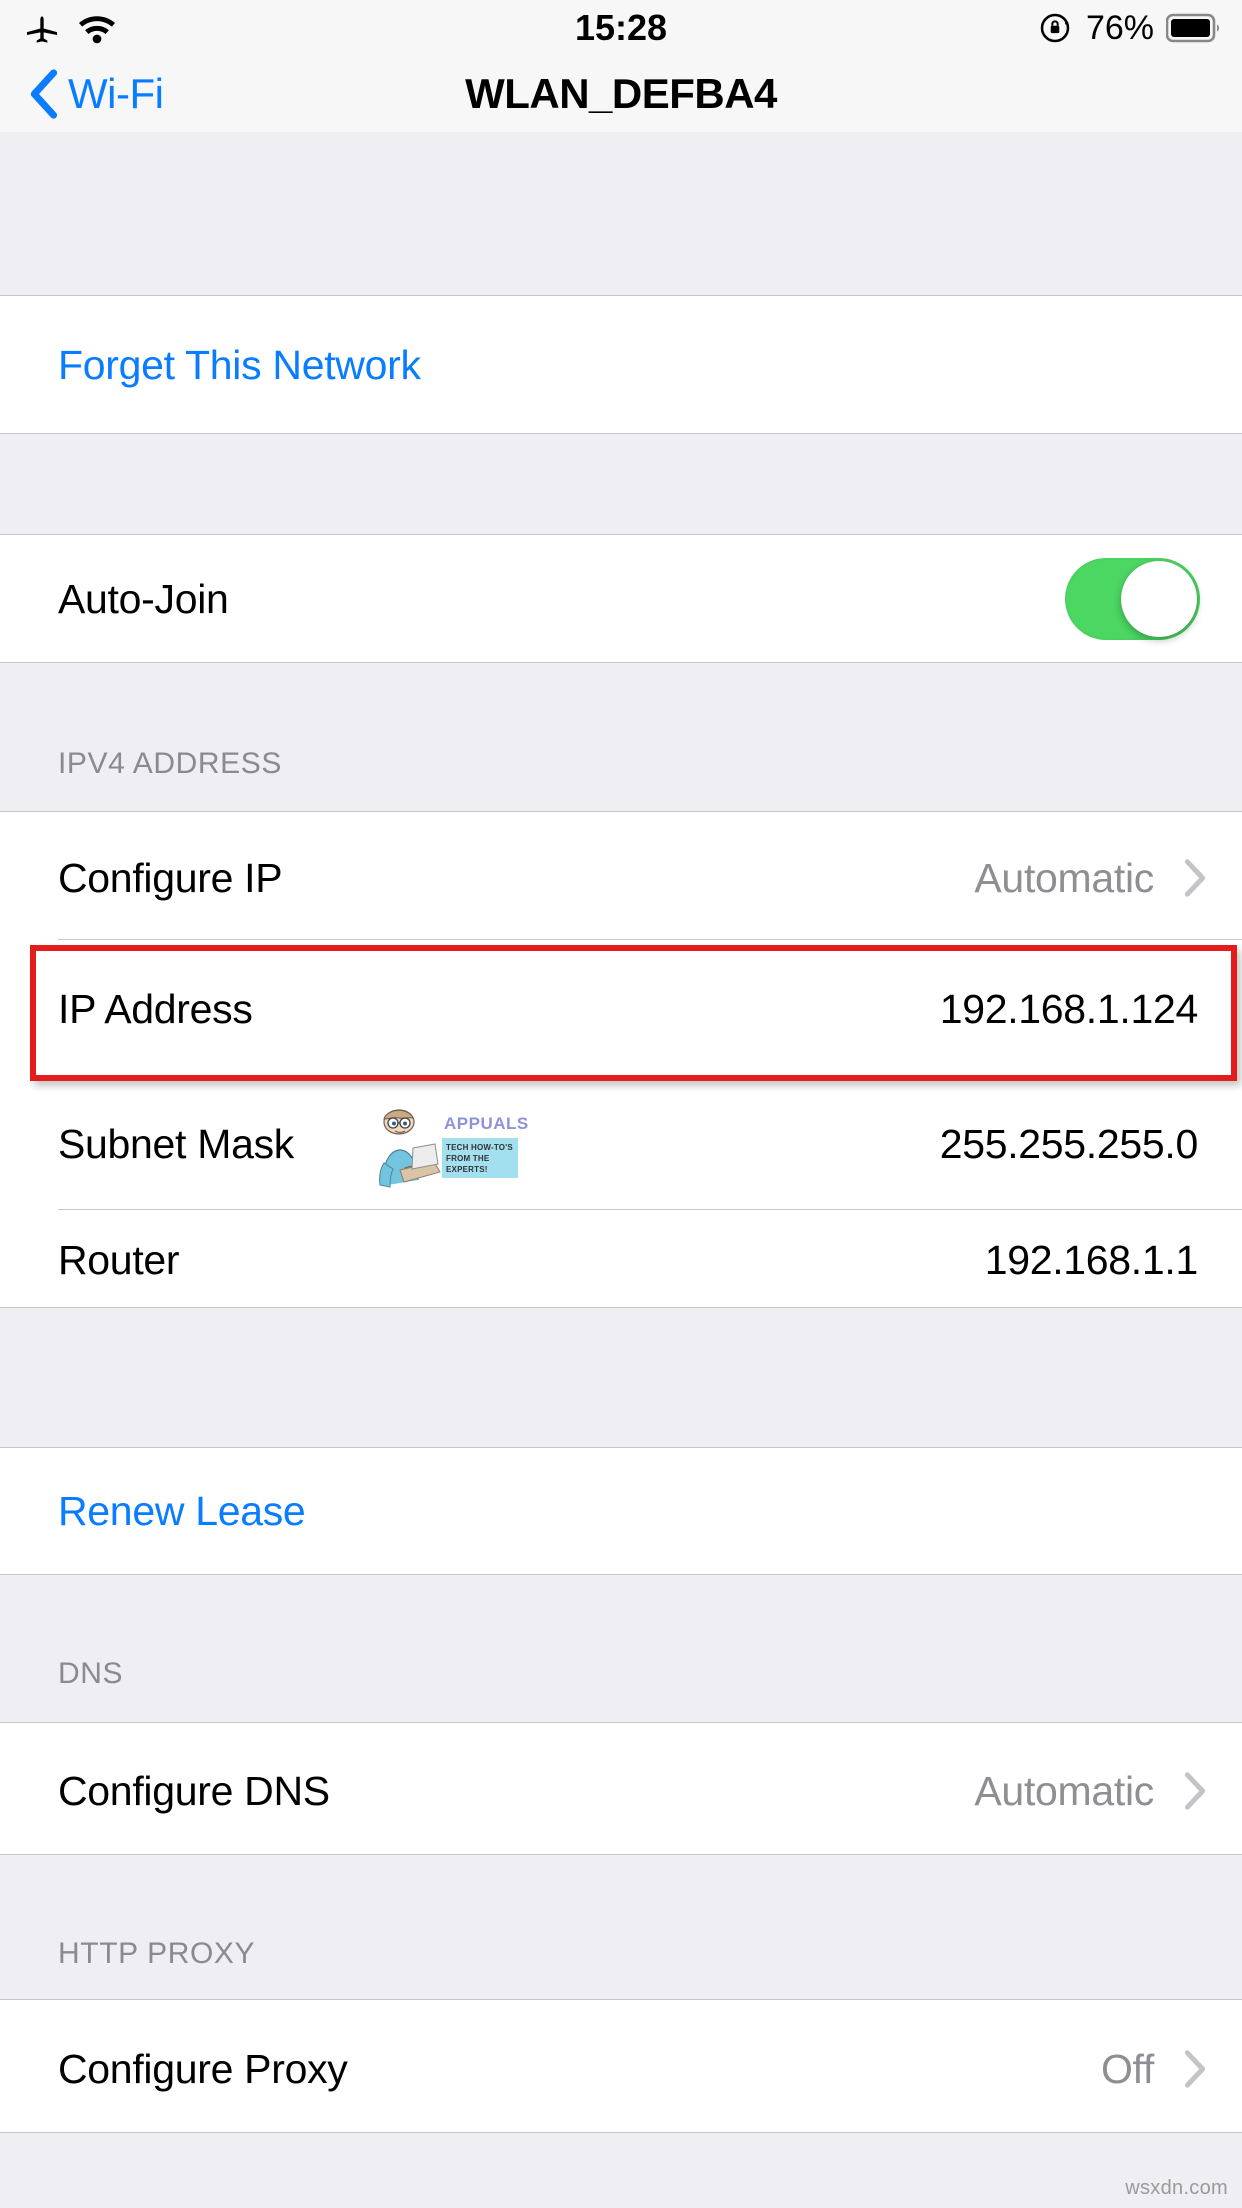 The image size is (1242, 2208). What do you see at coordinates (621, 1378) in the screenshot?
I see `group-gap-renew` at bounding box center [621, 1378].